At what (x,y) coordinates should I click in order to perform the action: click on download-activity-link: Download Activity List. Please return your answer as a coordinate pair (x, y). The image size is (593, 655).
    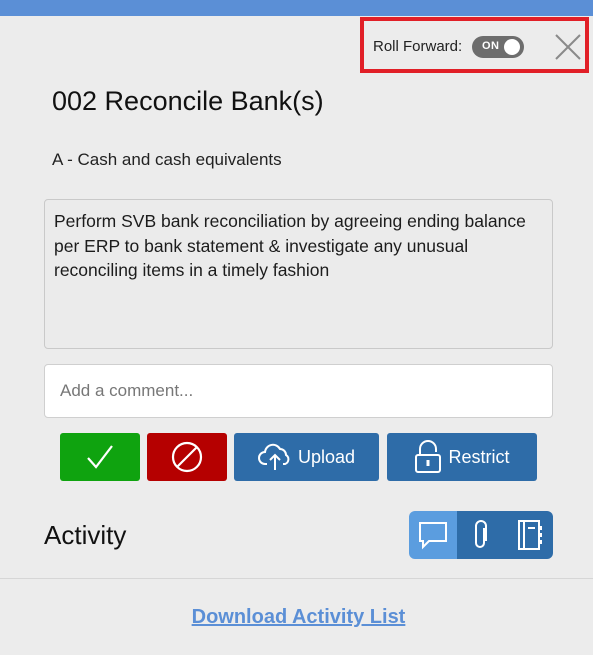
    Looking at the image, I should click on (296, 617).